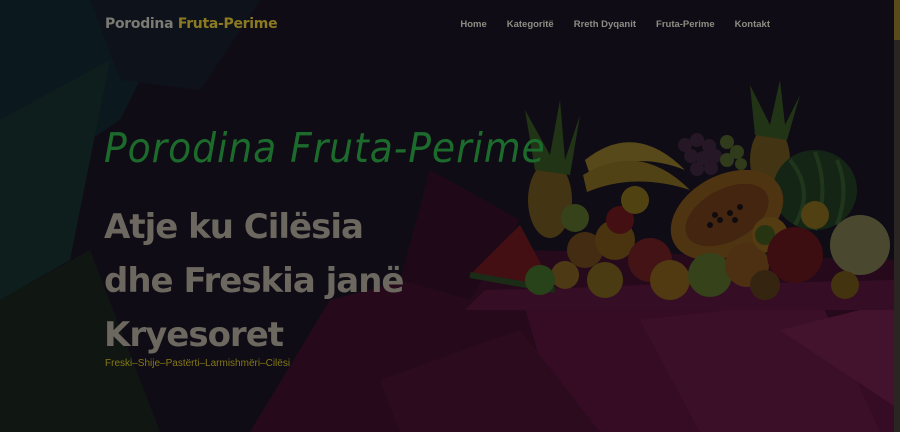  Describe the element at coordinates (194, 335) in the screenshot. I see `hero-title-line: Kryesoret` at that location.